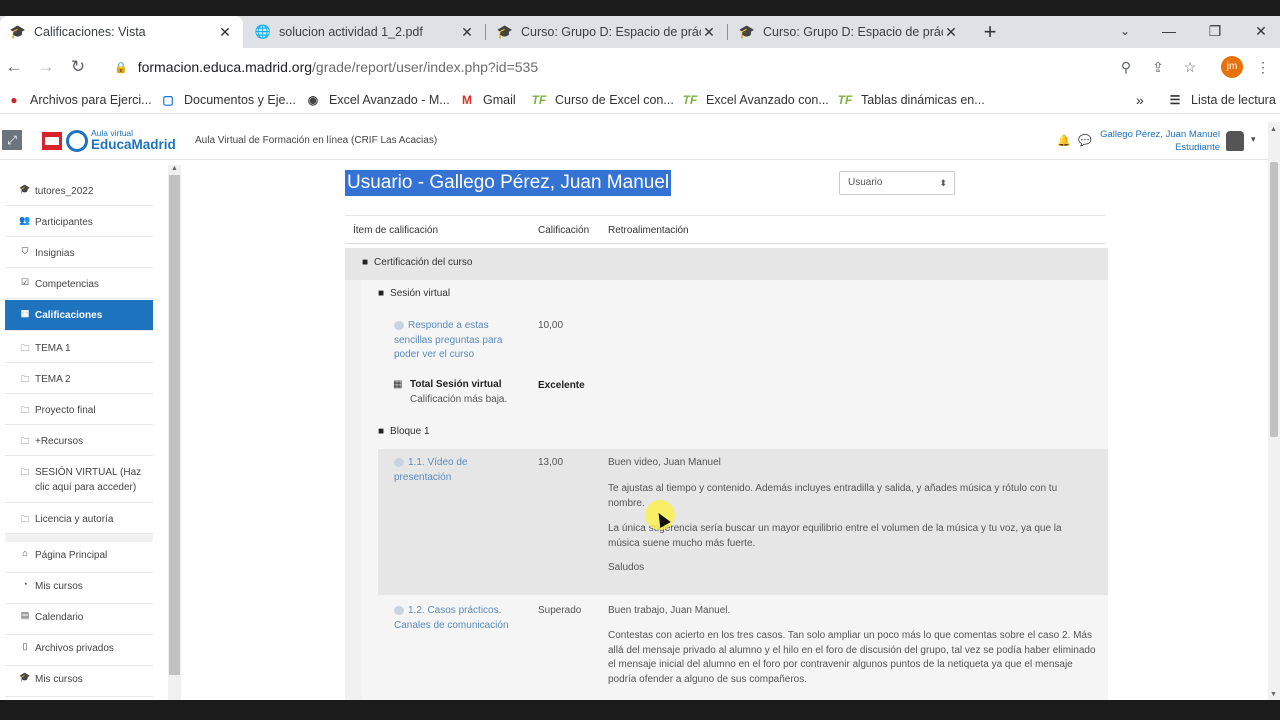 Image resolution: width=1280 pixels, height=720 pixels. I want to click on column-header-item: Ítem de calificación, so click(396, 230).